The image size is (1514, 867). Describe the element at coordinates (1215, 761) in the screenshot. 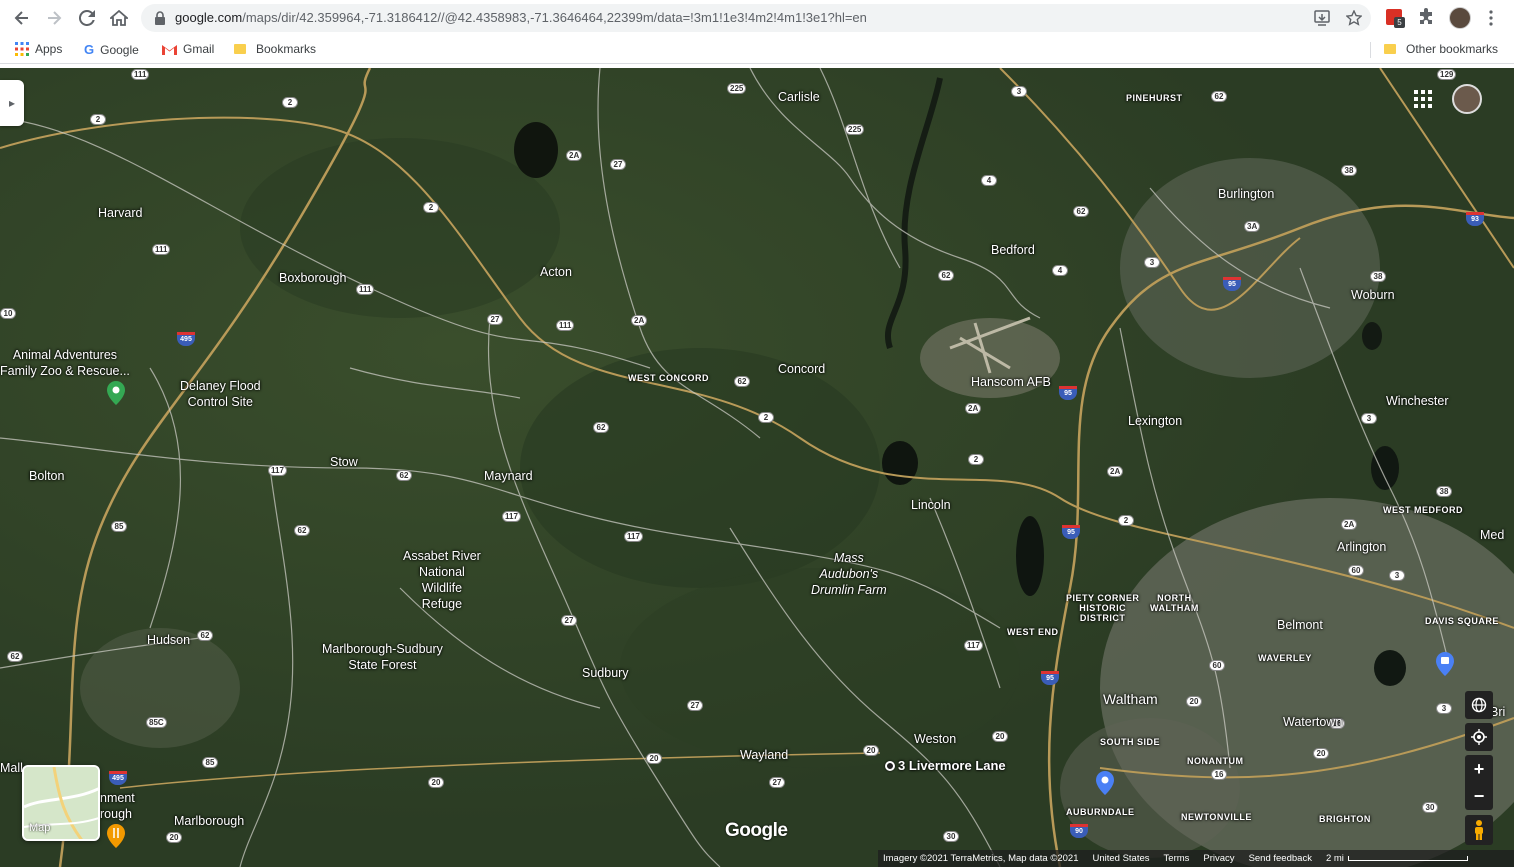

I see `place-label: NONANTUM` at that location.